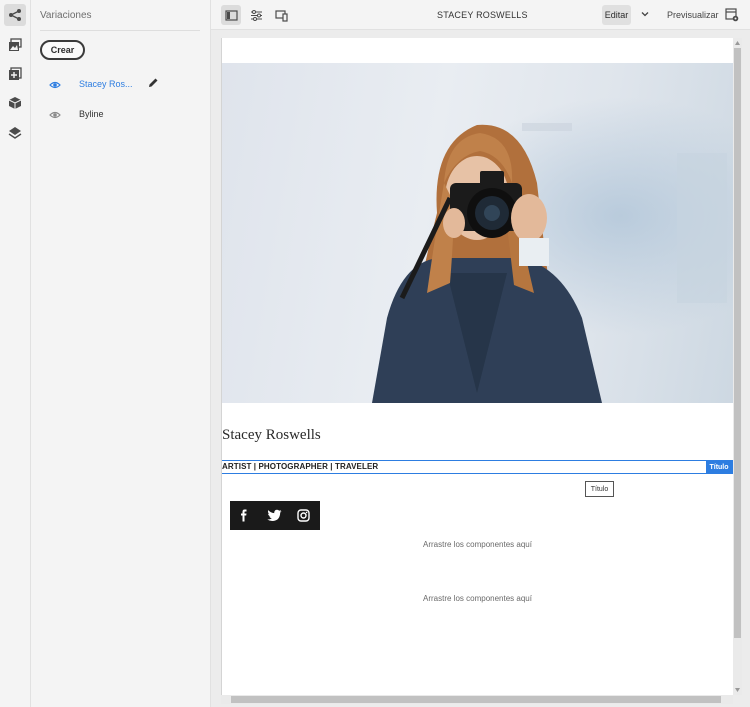  I want to click on panel-divider, so click(120, 30).